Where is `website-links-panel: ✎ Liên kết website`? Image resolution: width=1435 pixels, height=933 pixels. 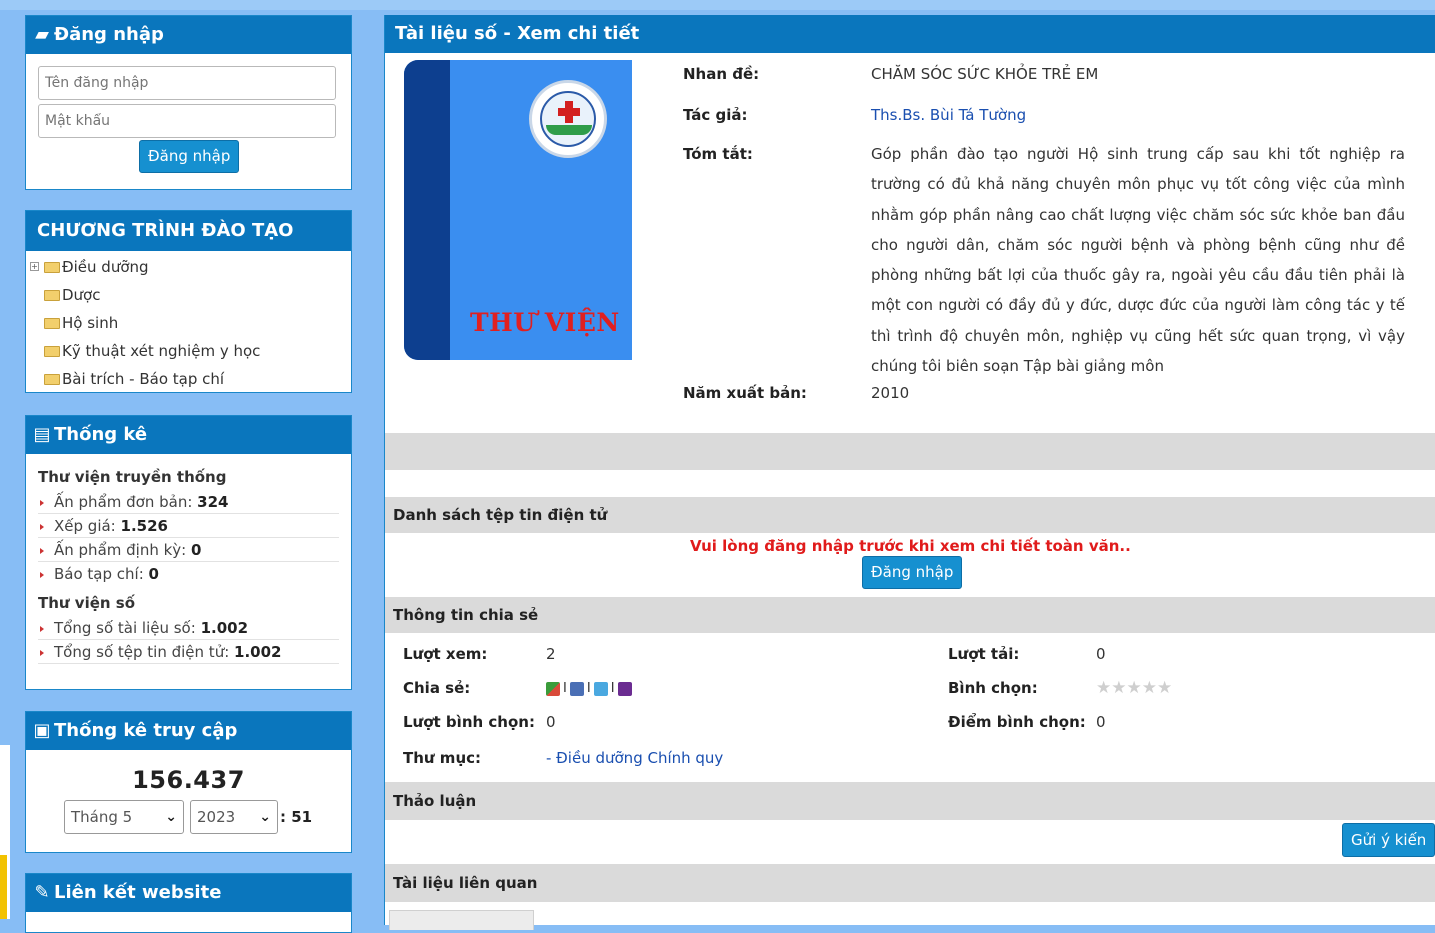
website-links-panel: ✎ Liên kết website is located at coordinates (188, 903).